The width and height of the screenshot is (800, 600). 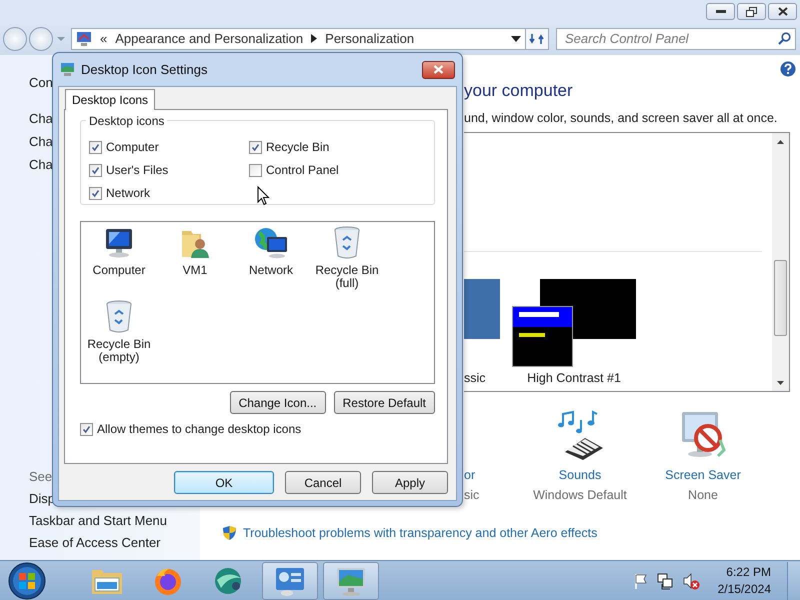 I want to click on scroll-thumb, so click(x=780, y=298).